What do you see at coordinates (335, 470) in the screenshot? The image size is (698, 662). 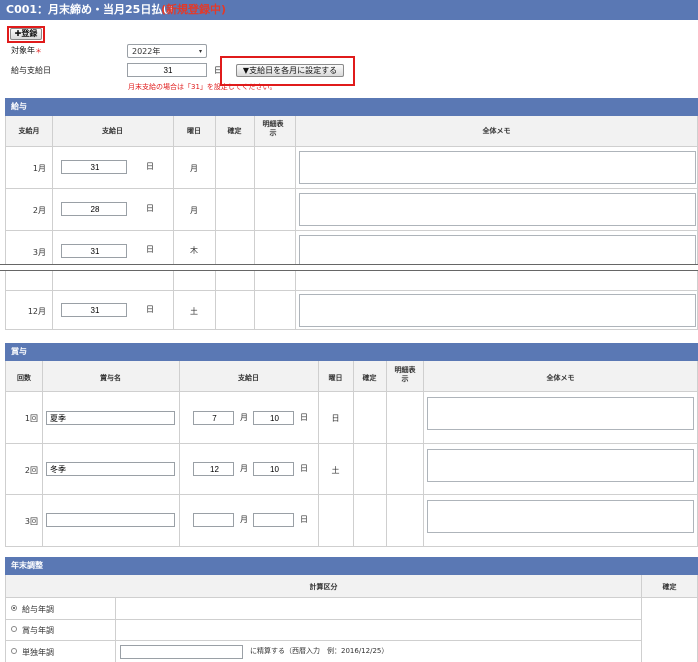 I see `bonus-weekday-2: 土` at bounding box center [335, 470].